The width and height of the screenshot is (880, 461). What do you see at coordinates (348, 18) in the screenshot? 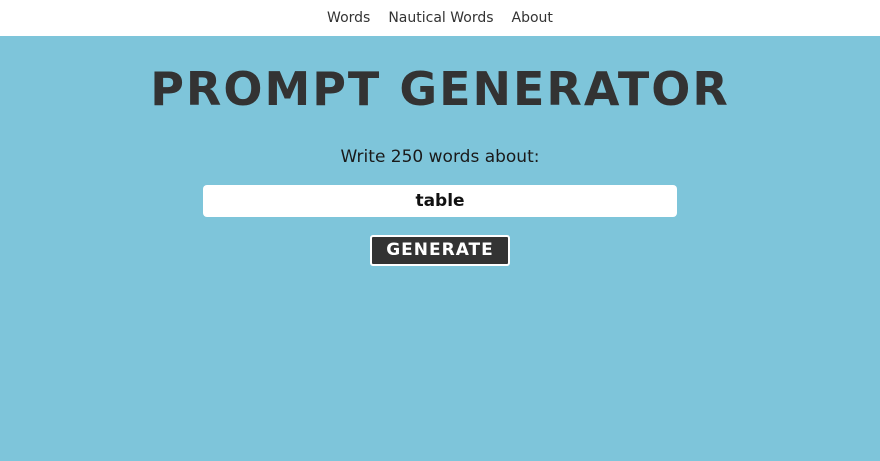
I see `nav-link-words: Words` at bounding box center [348, 18].